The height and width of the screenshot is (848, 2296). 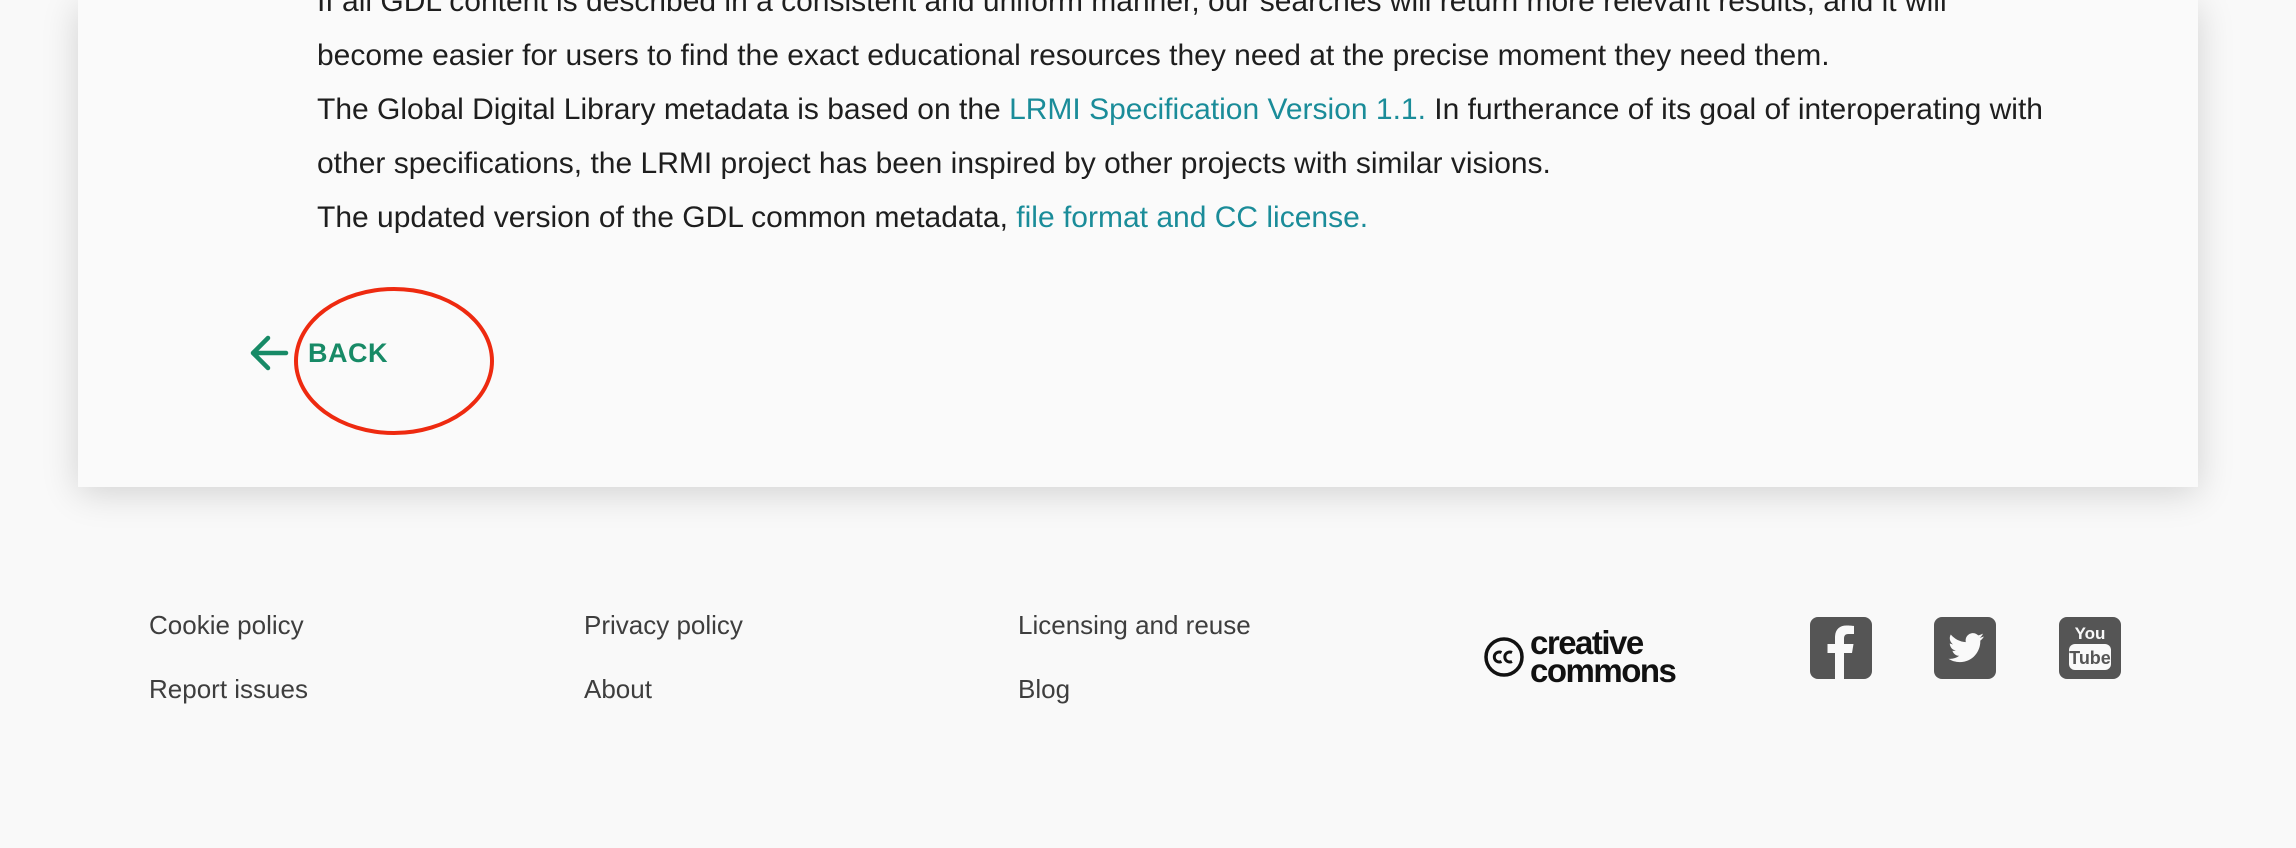 I want to click on facebook-link, so click(x=1841, y=648).